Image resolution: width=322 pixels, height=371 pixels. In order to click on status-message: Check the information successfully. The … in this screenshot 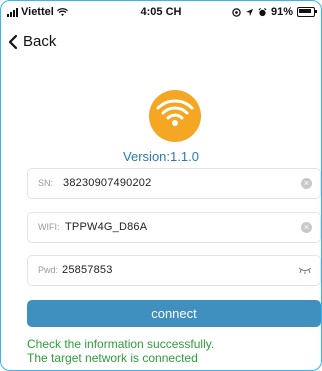, I will do `click(120, 351)`.